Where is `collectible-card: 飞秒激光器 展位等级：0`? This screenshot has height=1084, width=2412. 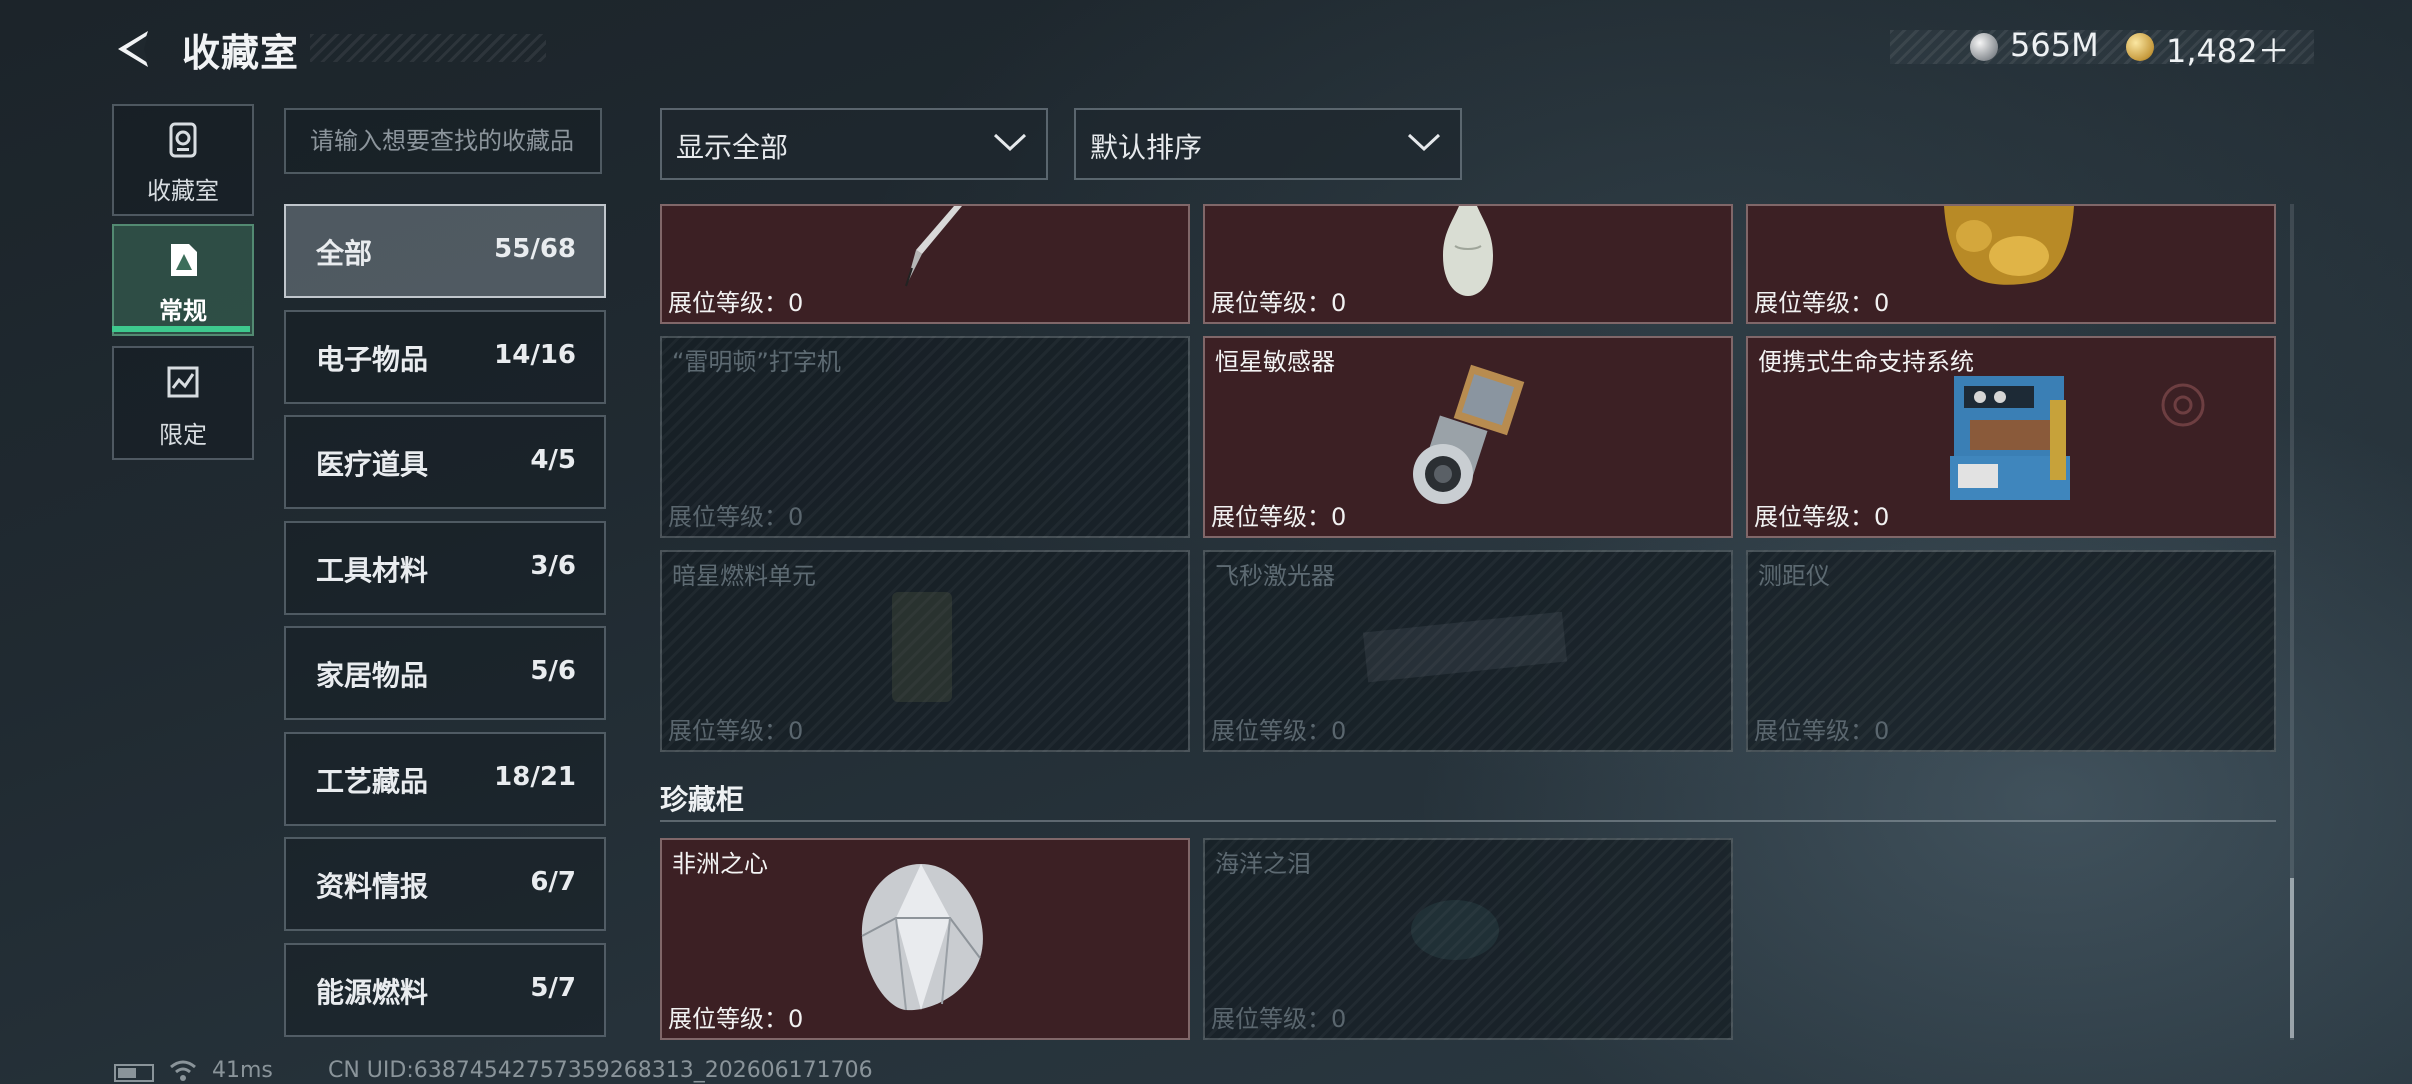
collectible-card: 飞秒激光器 展位等级：0 is located at coordinates (1468, 651).